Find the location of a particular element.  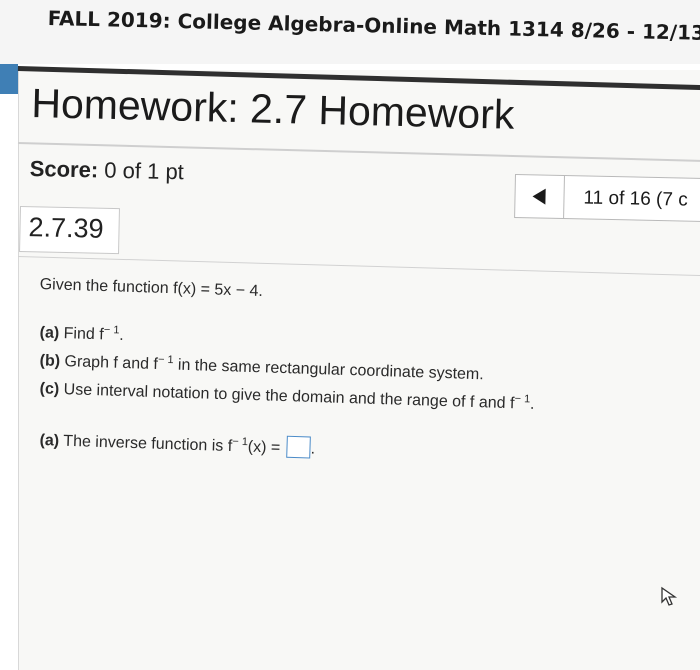

part-a-instruction: (a) Find f− 1. is located at coordinates (81, 333).